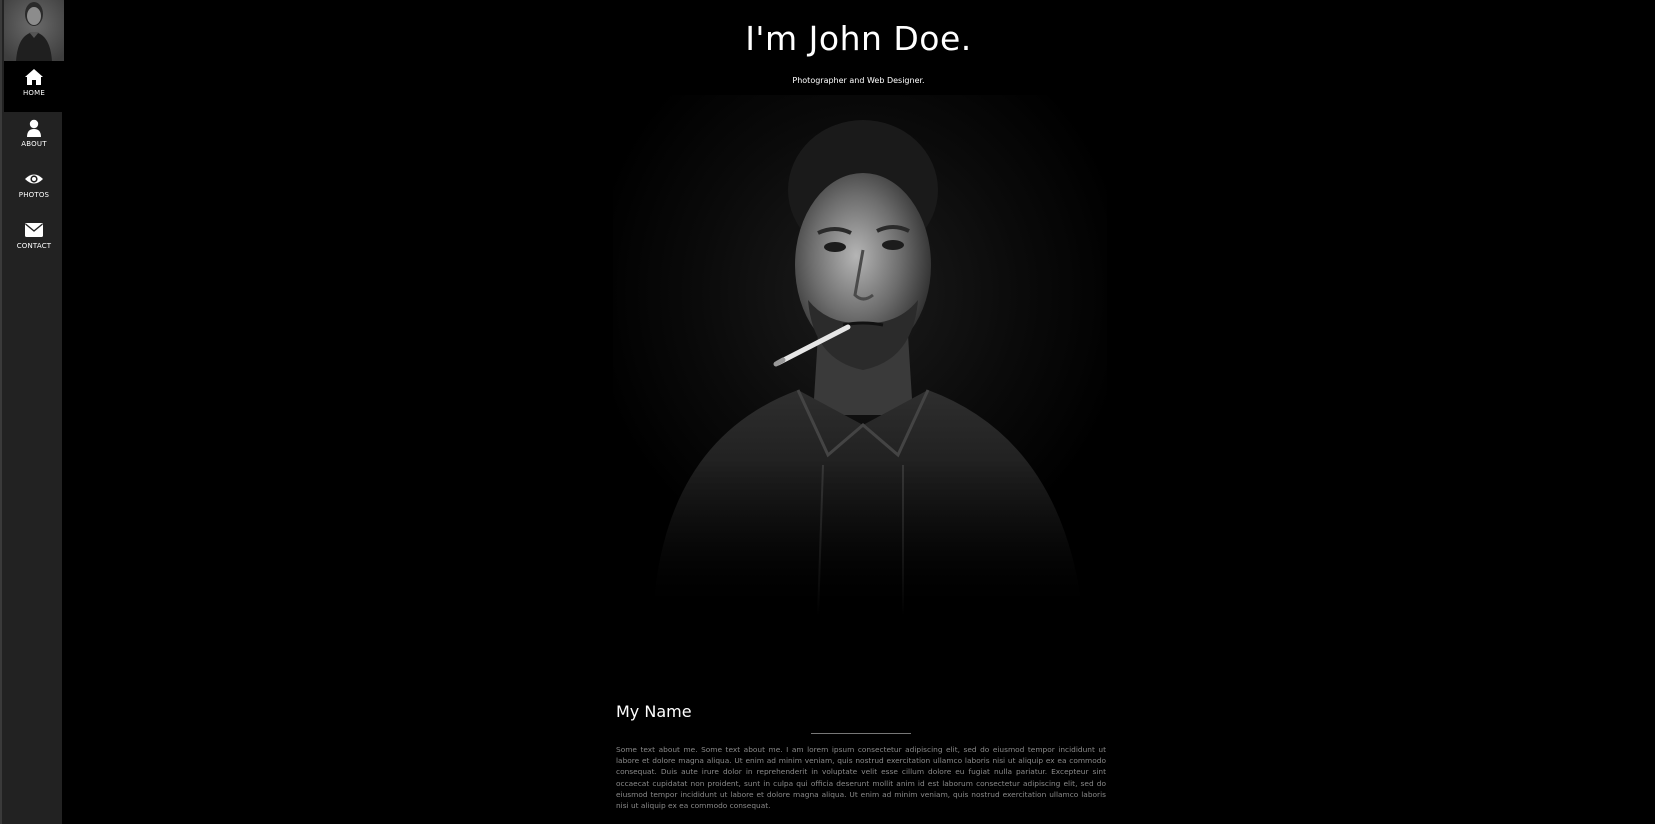 The height and width of the screenshot is (824, 1655). I want to click on sidebar-item-label: CONTACT, so click(34, 246).